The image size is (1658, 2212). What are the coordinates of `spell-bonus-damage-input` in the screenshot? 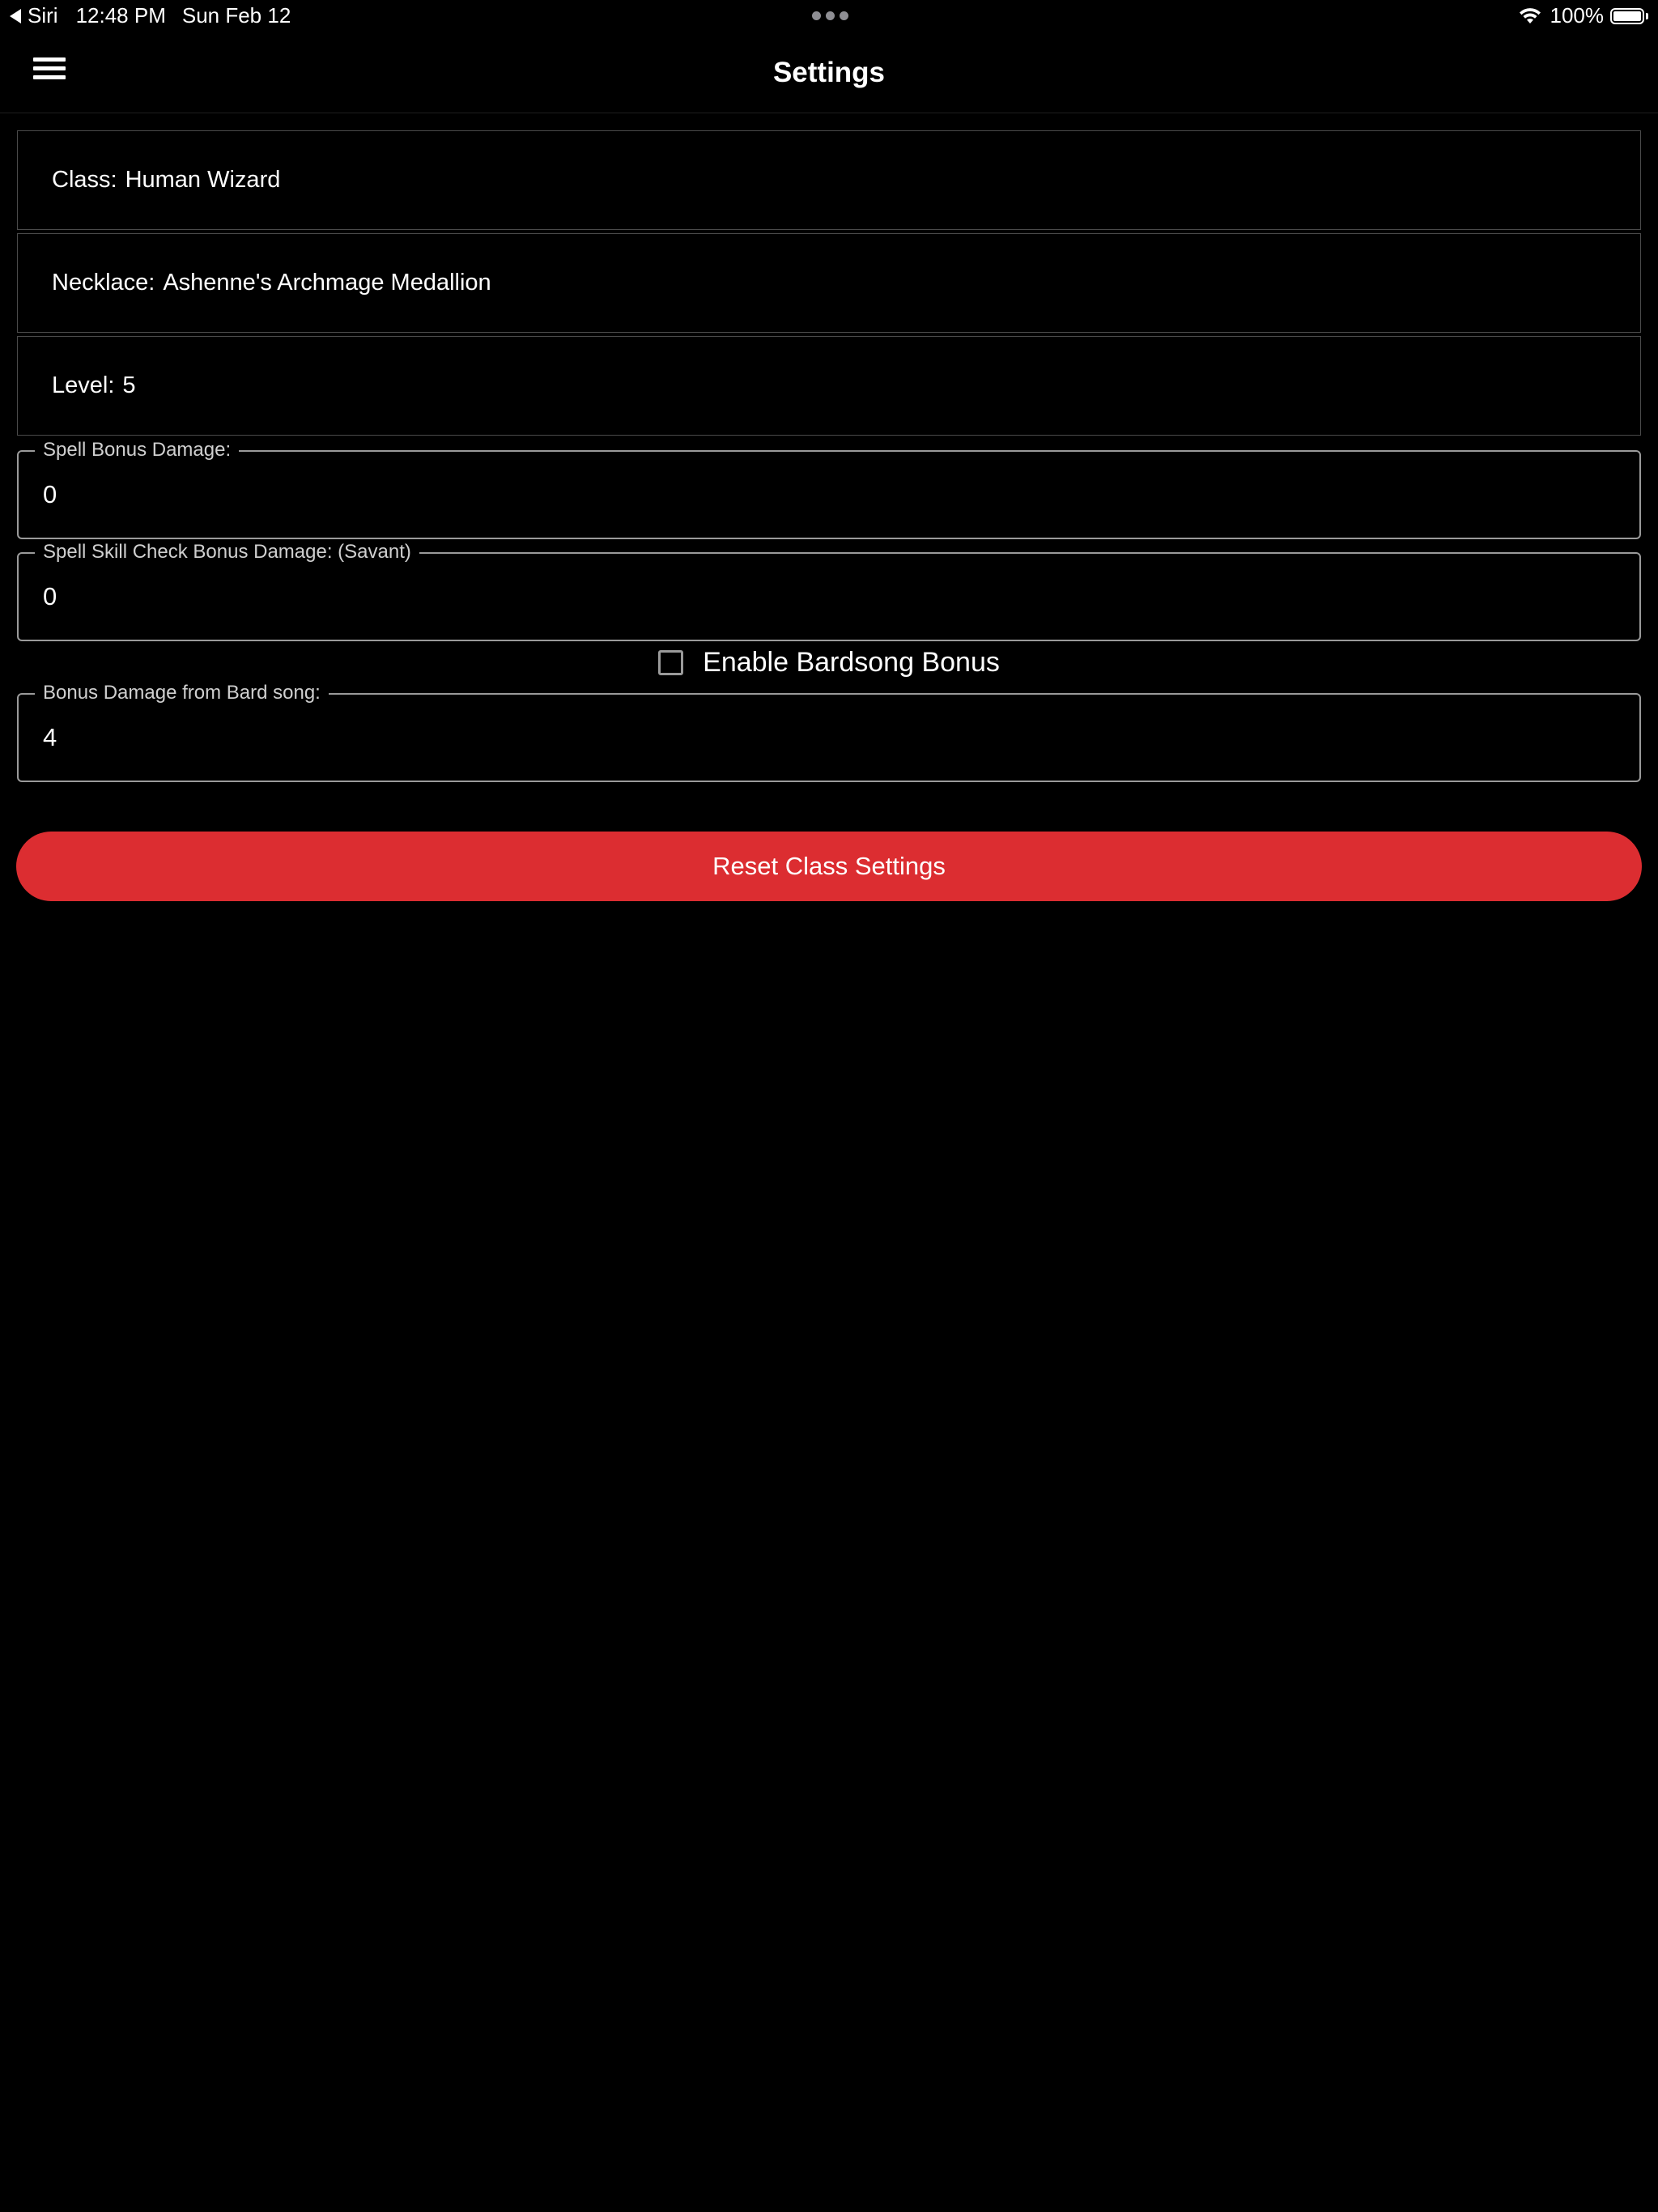 It's located at (812, 495).